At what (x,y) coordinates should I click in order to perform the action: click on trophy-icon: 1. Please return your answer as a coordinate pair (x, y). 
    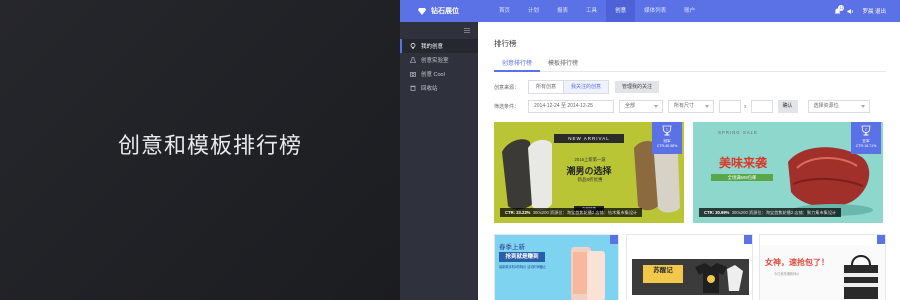
    Looking at the image, I should click on (667, 130).